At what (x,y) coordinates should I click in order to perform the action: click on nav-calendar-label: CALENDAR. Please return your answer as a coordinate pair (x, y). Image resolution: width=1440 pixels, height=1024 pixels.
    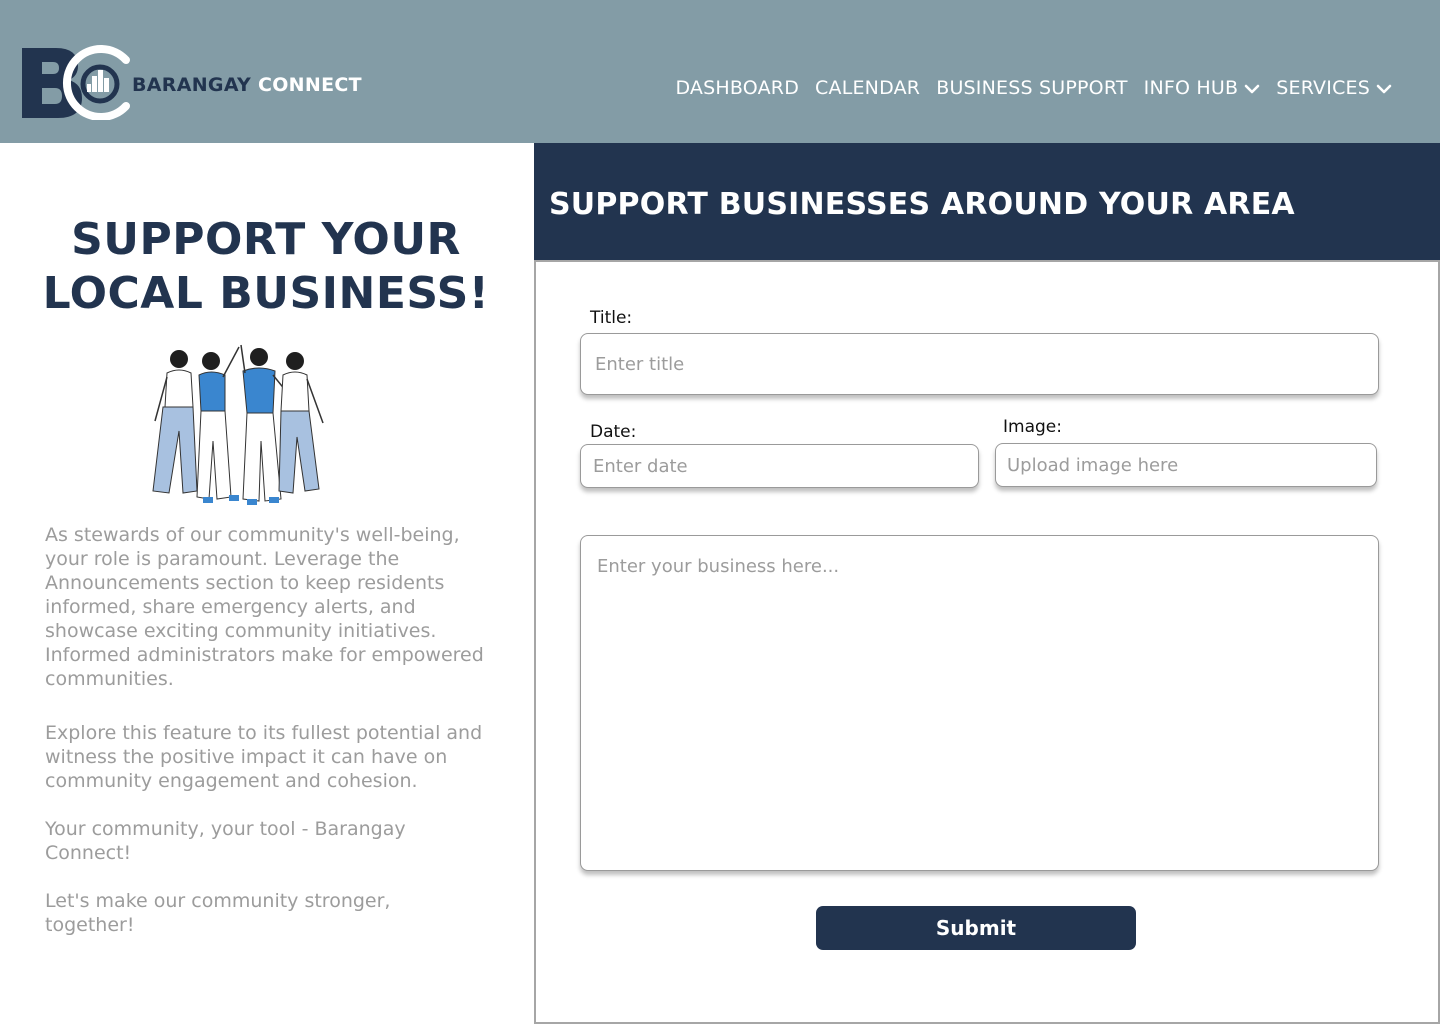
    Looking at the image, I should click on (868, 88).